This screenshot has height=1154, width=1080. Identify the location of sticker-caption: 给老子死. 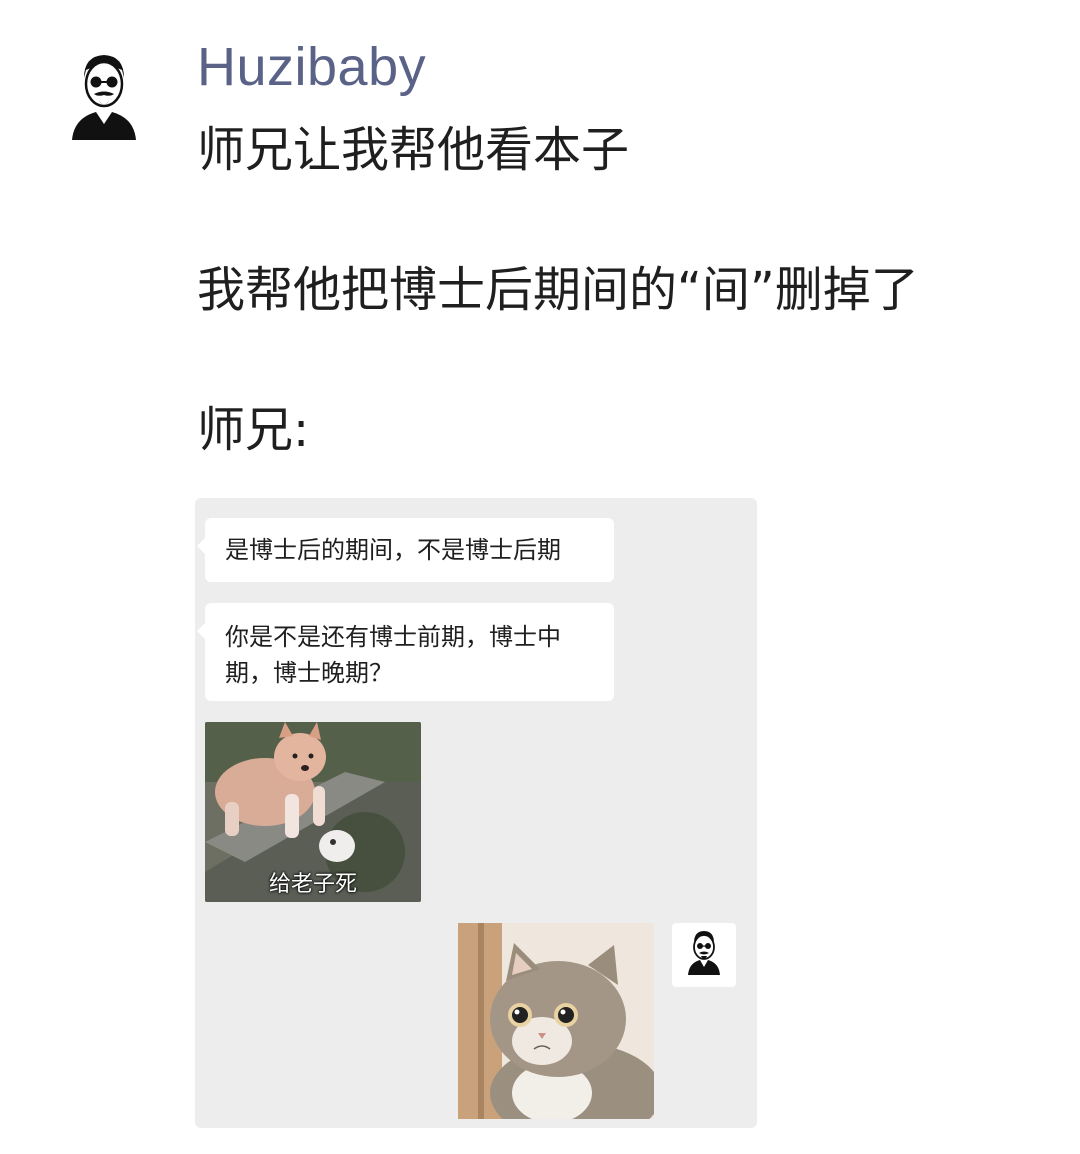
(312, 884).